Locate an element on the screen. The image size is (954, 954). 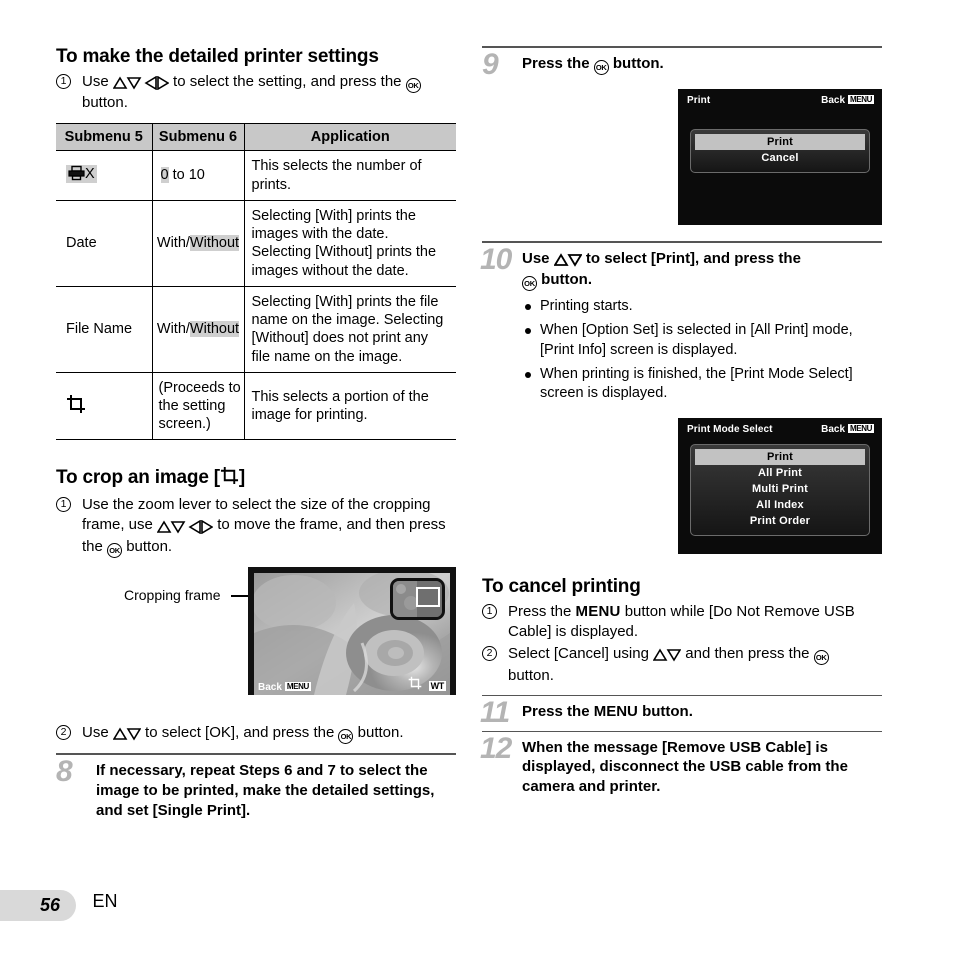
updown-arrows-icon is located at coordinates (127, 734).